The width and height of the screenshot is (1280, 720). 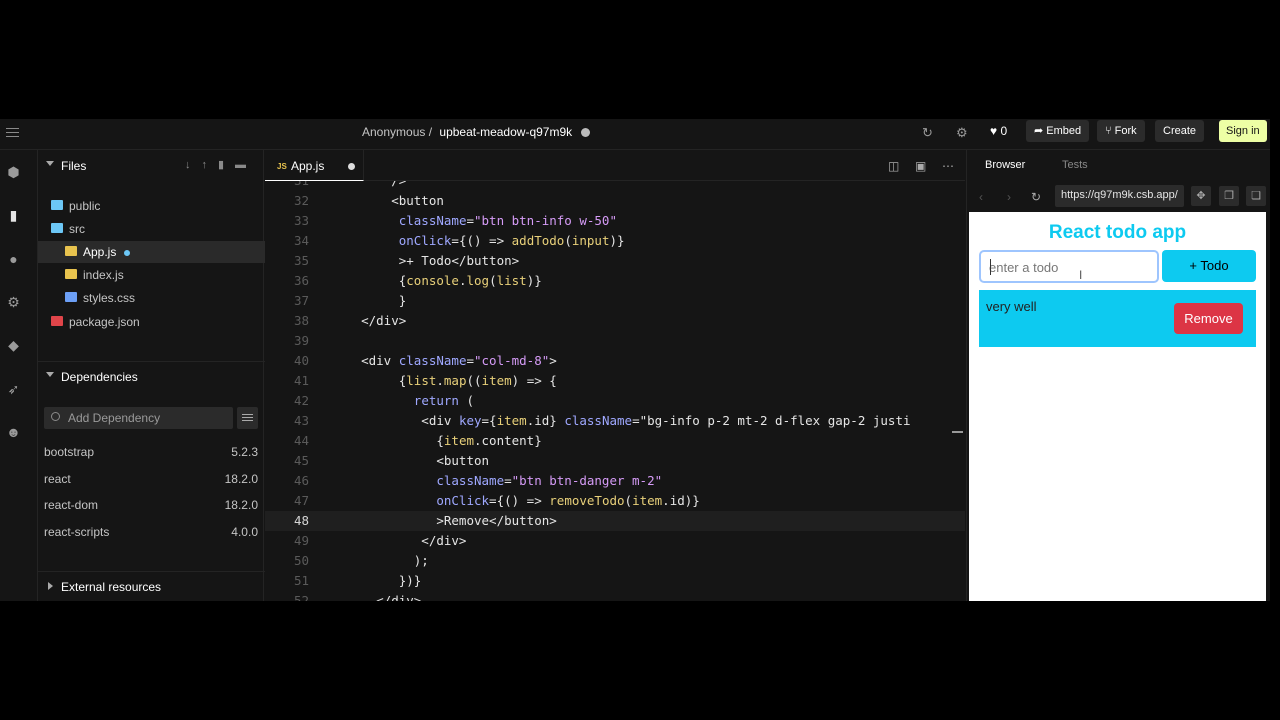 What do you see at coordinates (351, 166) in the screenshot?
I see `unsaved-indicator` at bounding box center [351, 166].